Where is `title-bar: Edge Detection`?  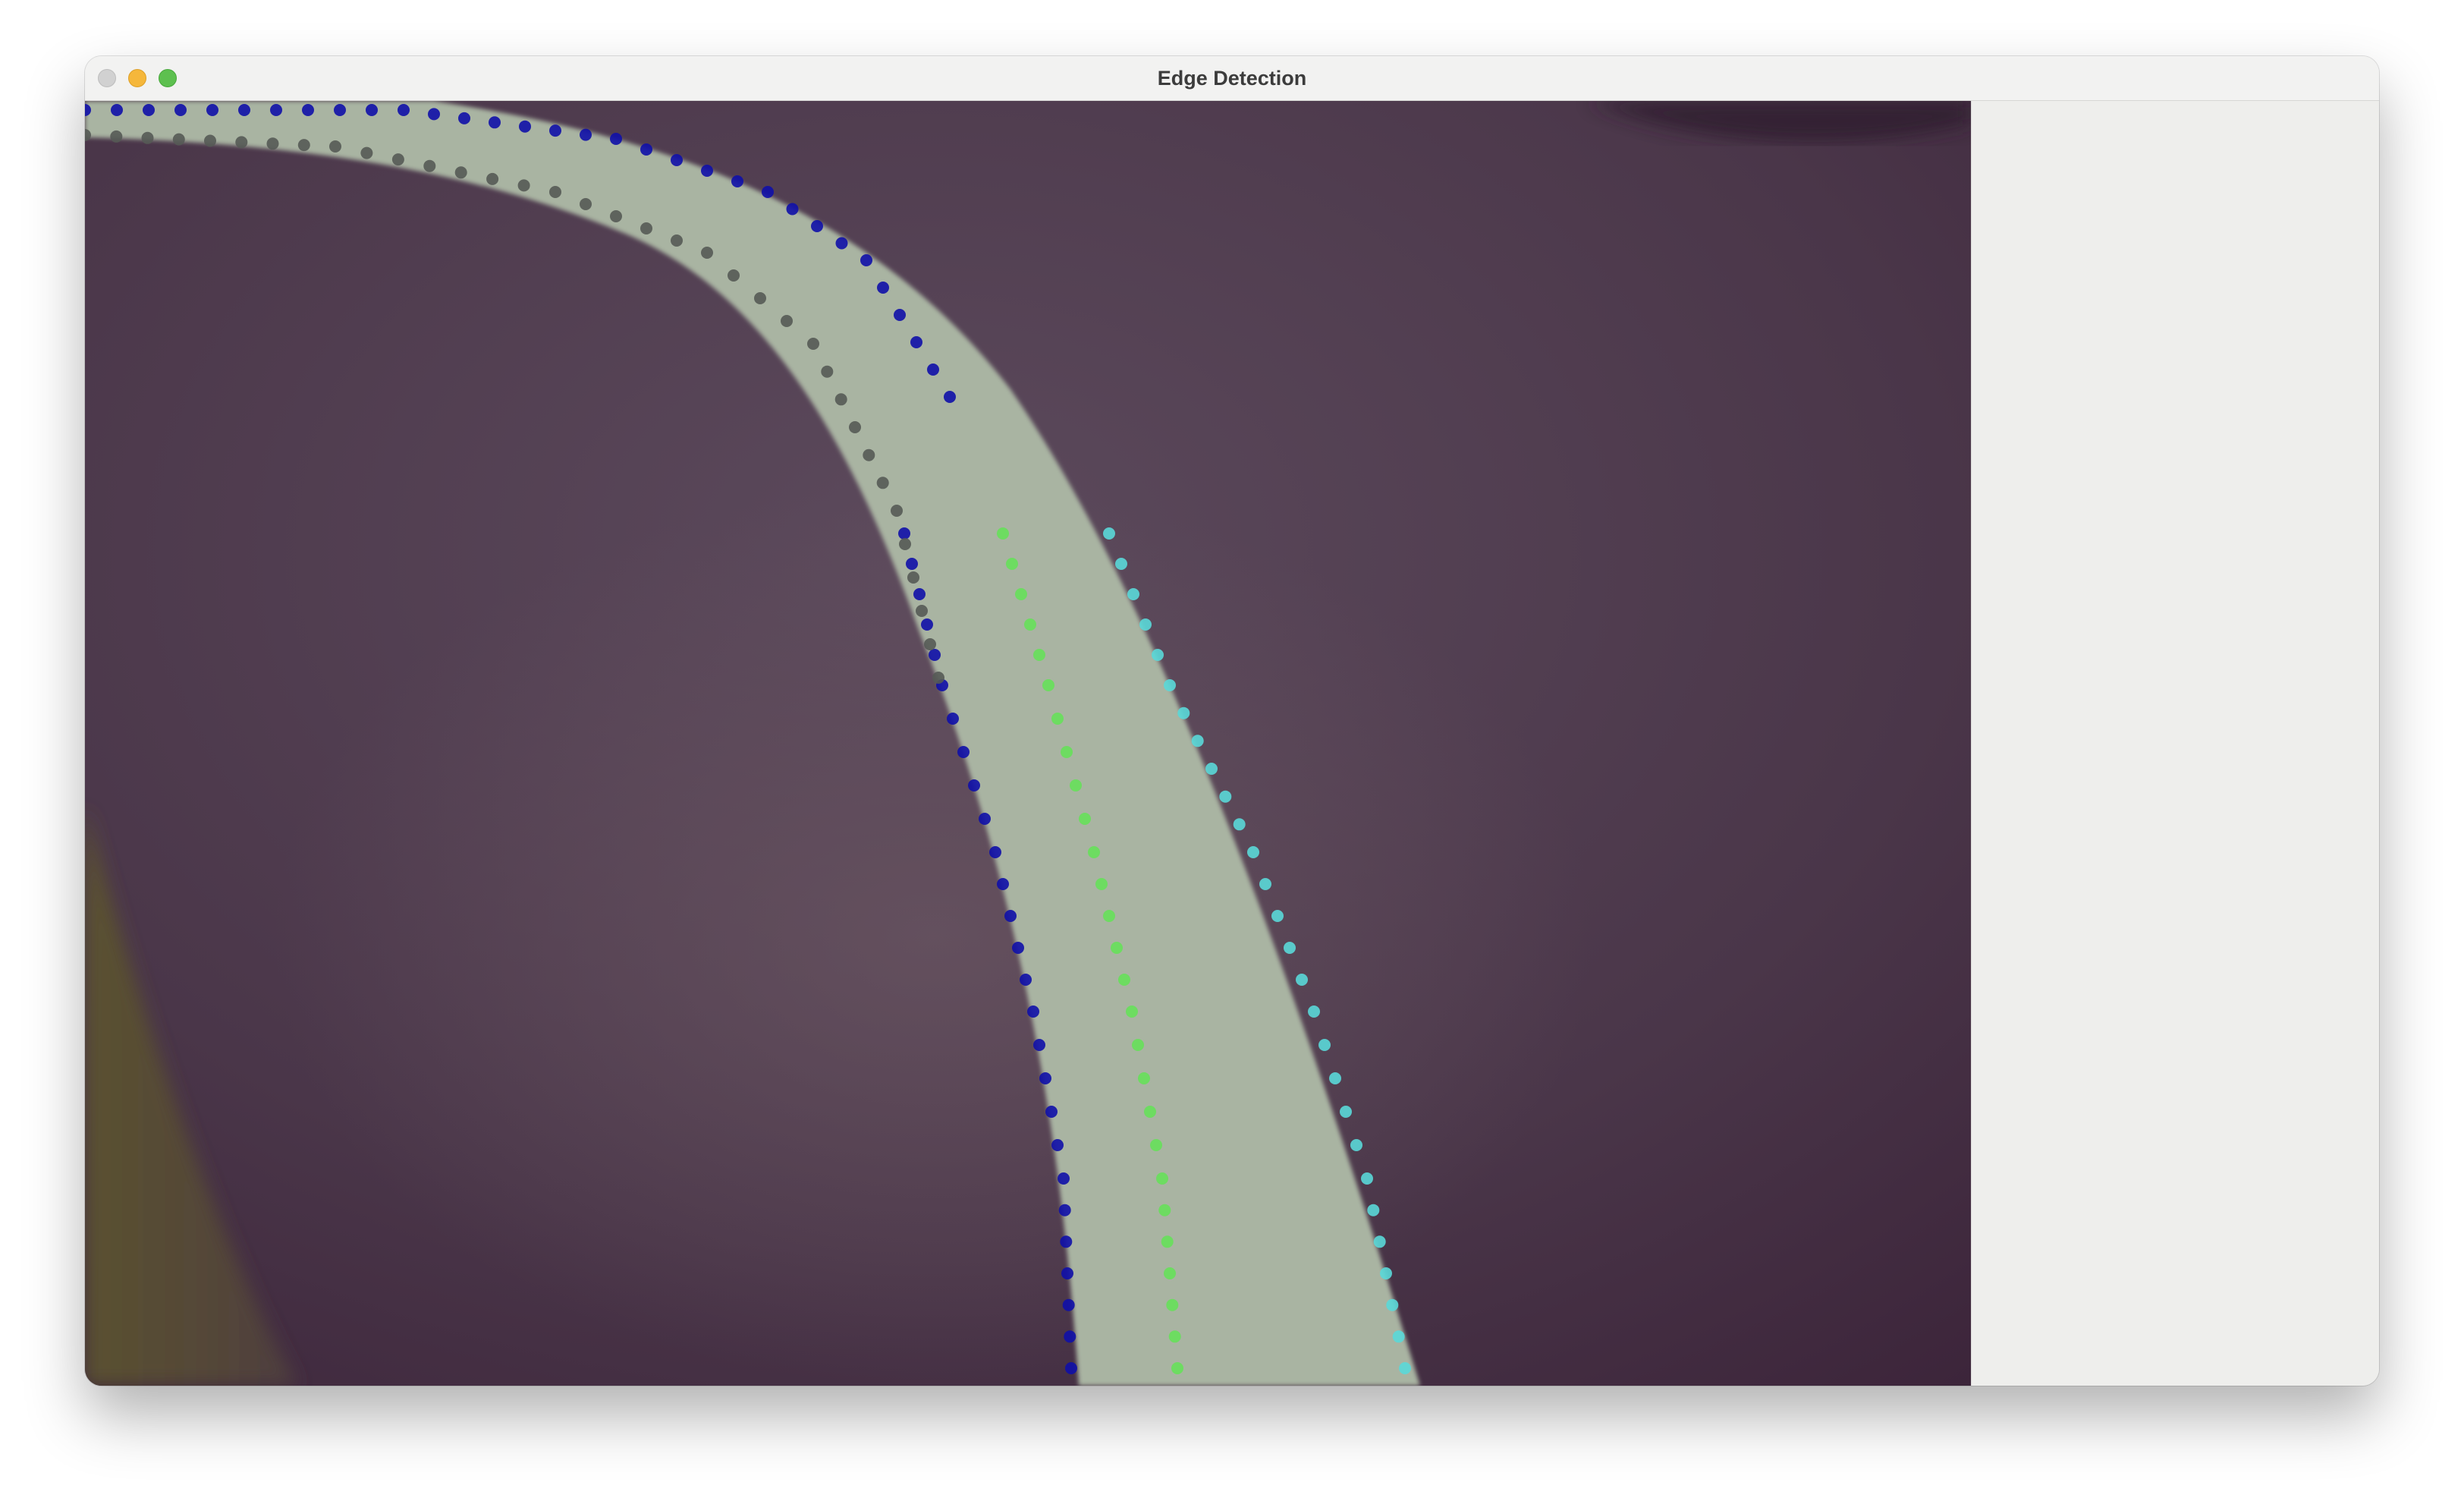
title-bar: Edge Detection is located at coordinates (1232, 78).